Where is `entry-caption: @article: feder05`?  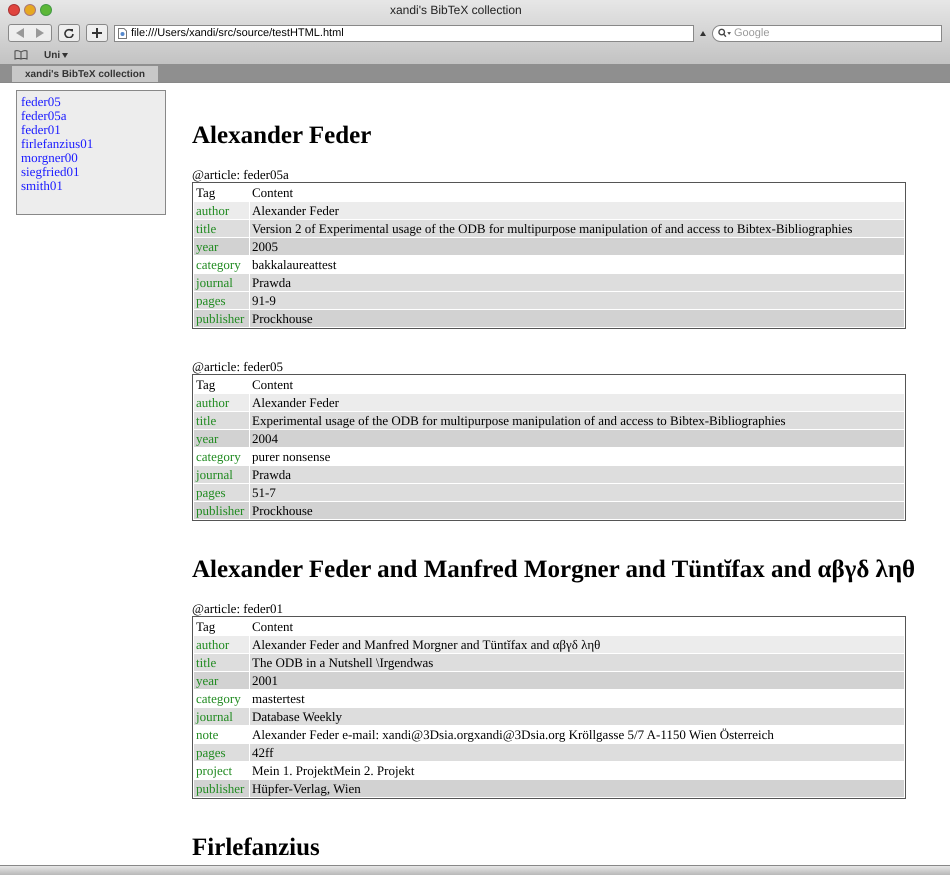 entry-caption: @article: feder05 is located at coordinates (238, 366).